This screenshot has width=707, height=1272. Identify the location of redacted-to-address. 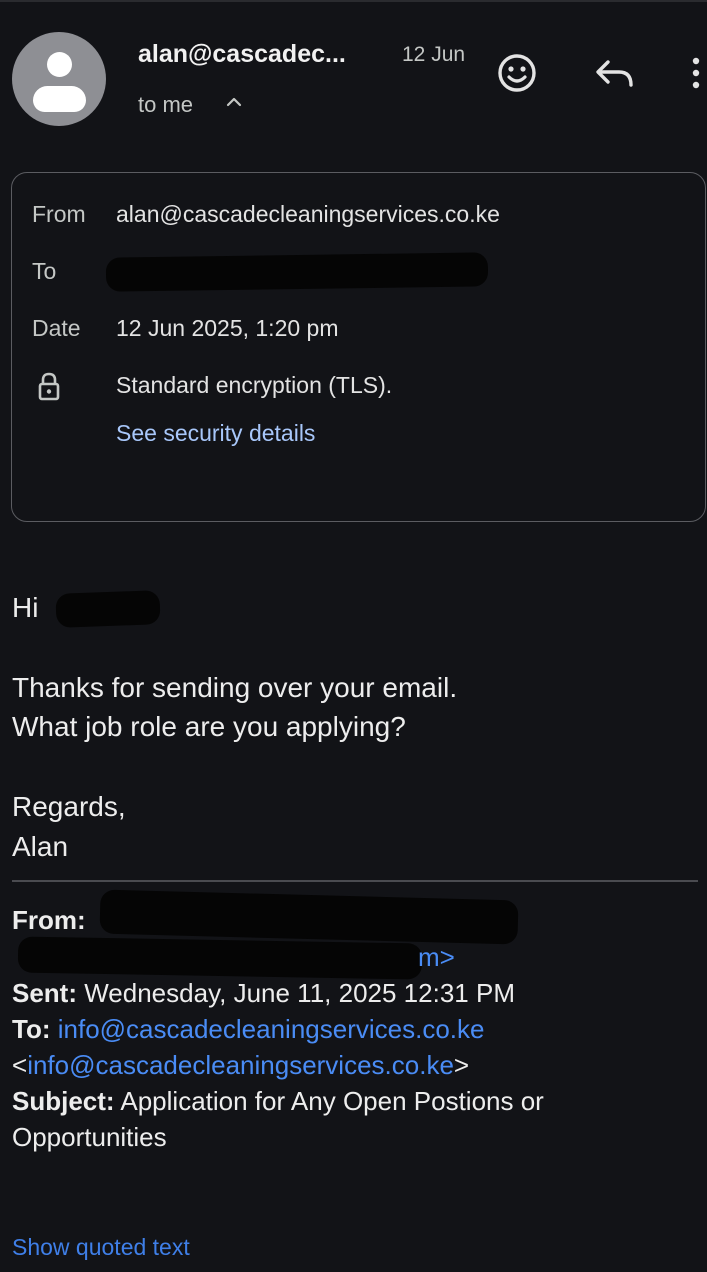
(297, 272).